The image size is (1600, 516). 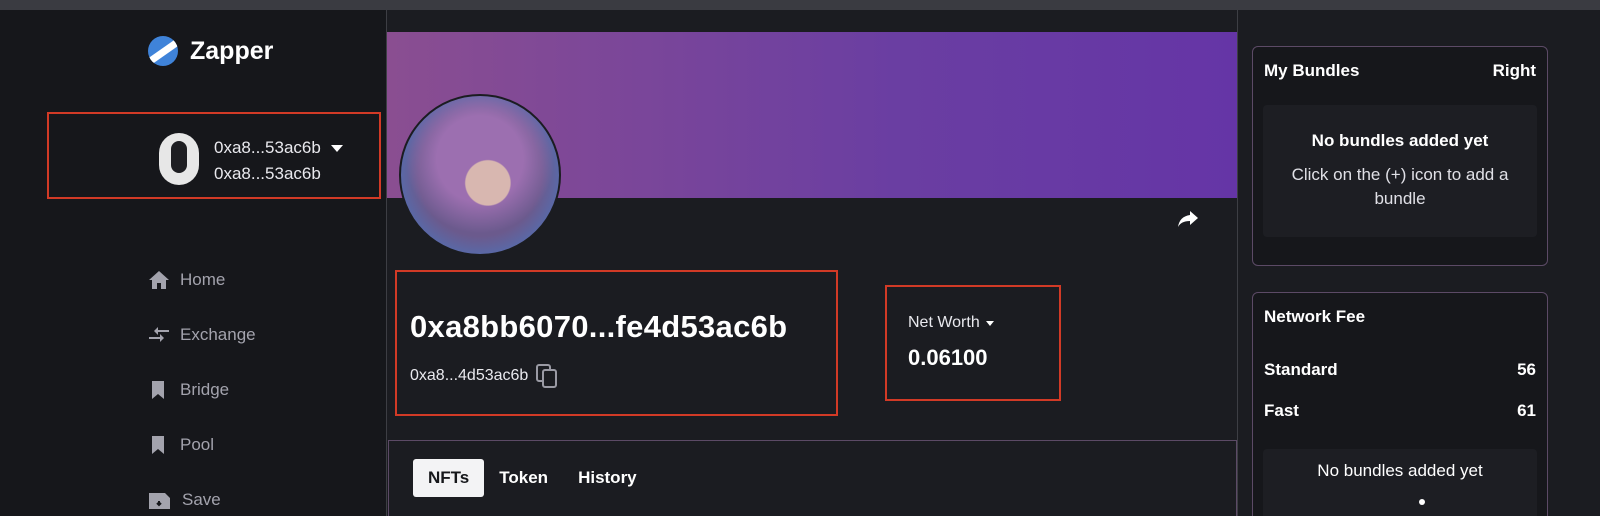 I want to click on net-worth-card: Net Worth 0.06100, so click(x=973, y=343).